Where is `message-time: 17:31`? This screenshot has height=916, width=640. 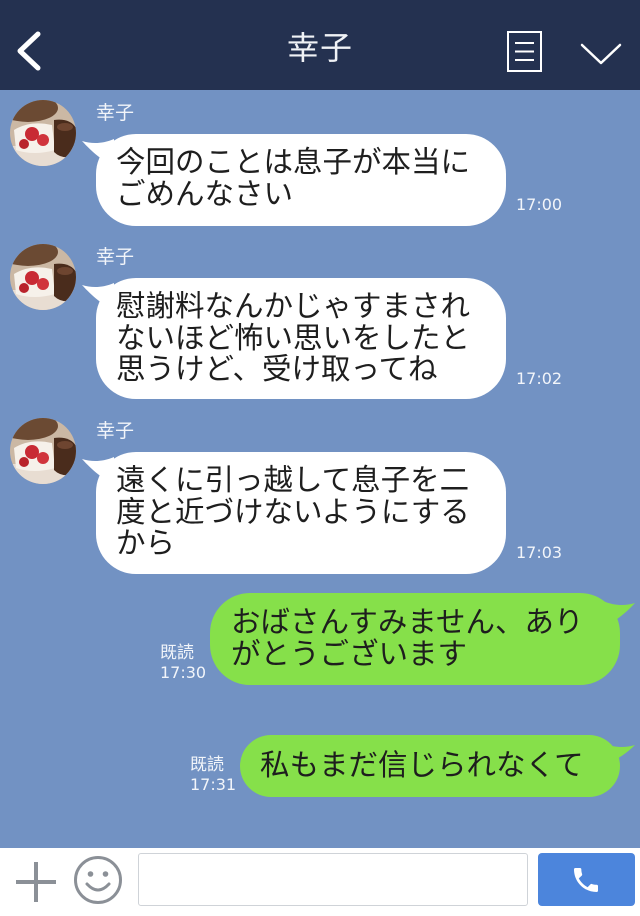 message-time: 17:31 is located at coordinates (213, 784).